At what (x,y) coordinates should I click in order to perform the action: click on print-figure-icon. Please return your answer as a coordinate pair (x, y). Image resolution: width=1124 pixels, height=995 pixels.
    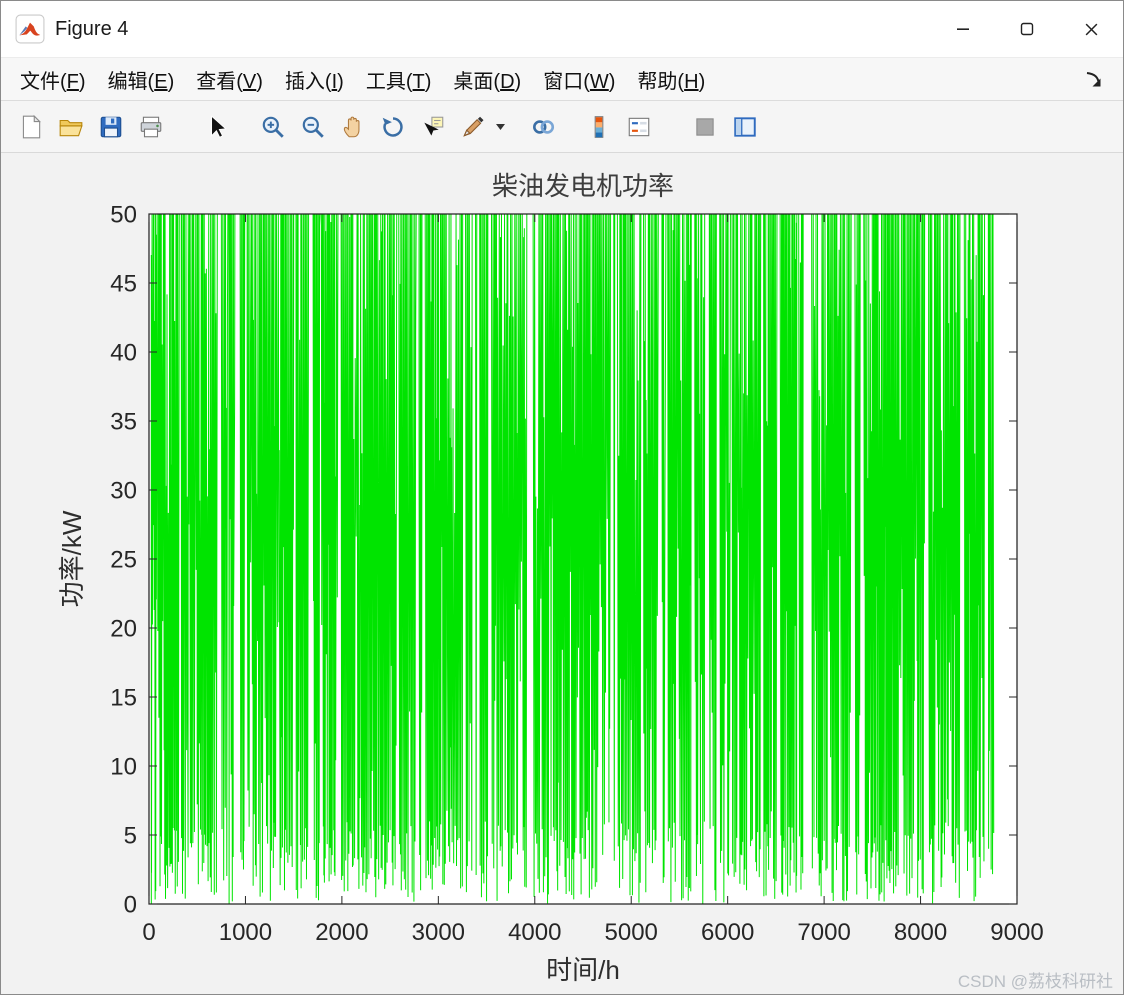
    Looking at the image, I should click on (151, 126).